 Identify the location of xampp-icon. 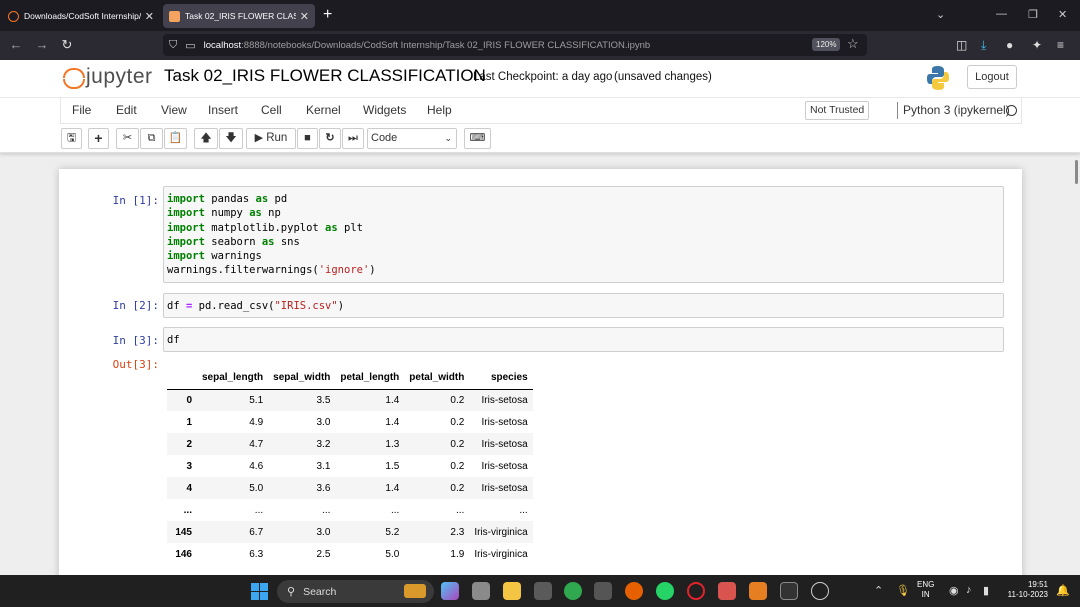
(758, 591).